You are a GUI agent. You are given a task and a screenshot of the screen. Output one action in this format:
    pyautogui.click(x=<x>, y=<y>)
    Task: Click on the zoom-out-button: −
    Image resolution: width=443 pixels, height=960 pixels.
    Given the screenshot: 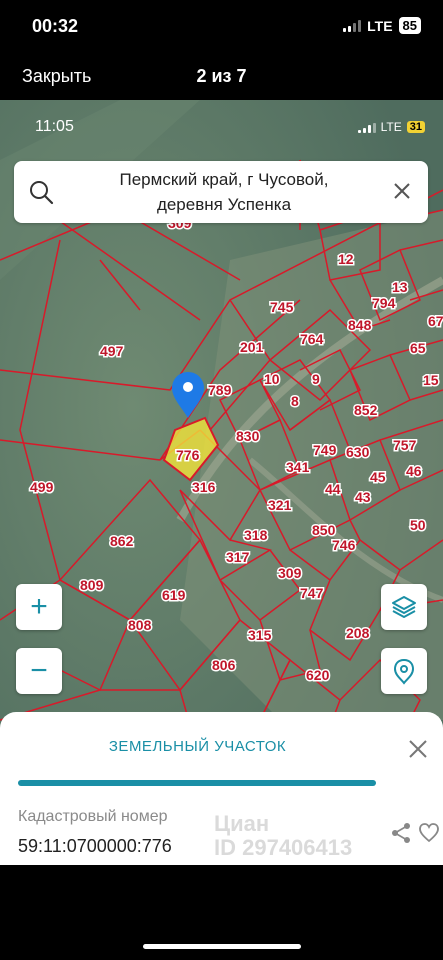 What is the action you would take?
    pyautogui.click(x=39, y=671)
    